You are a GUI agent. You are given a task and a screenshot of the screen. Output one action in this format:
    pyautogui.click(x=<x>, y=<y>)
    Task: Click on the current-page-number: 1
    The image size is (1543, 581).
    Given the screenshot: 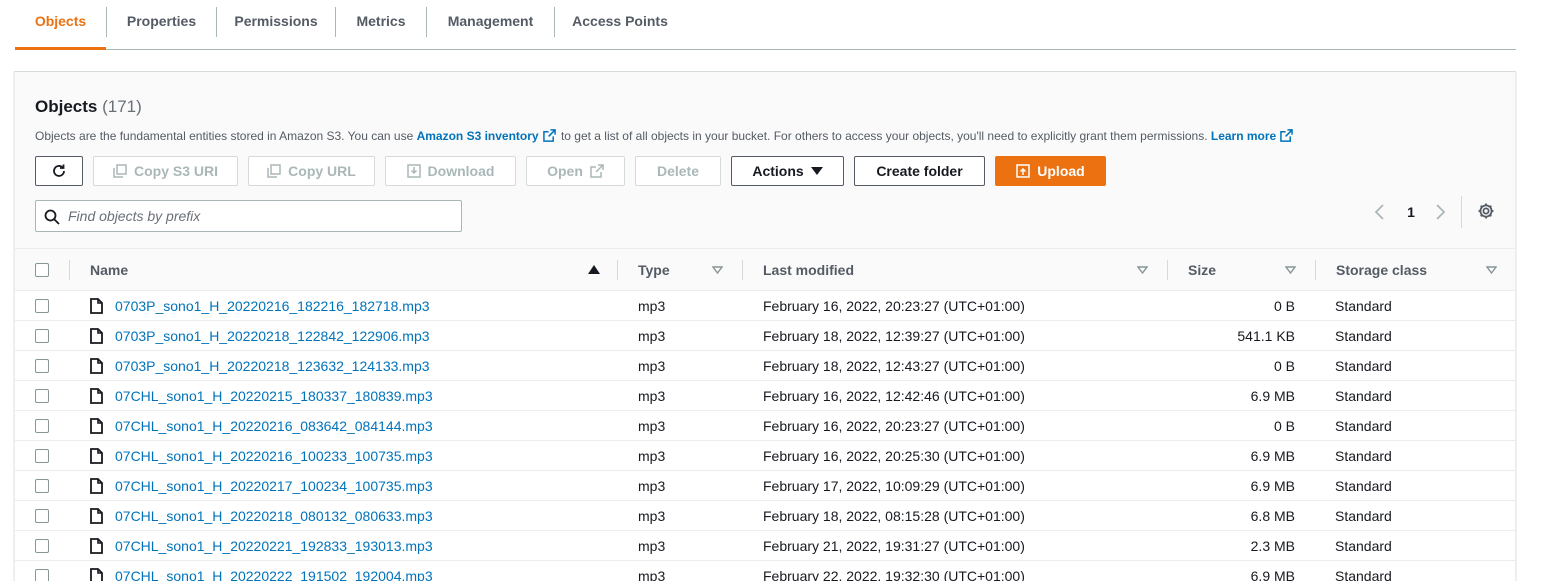 What is the action you would take?
    pyautogui.click(x=1411, y=212)
    